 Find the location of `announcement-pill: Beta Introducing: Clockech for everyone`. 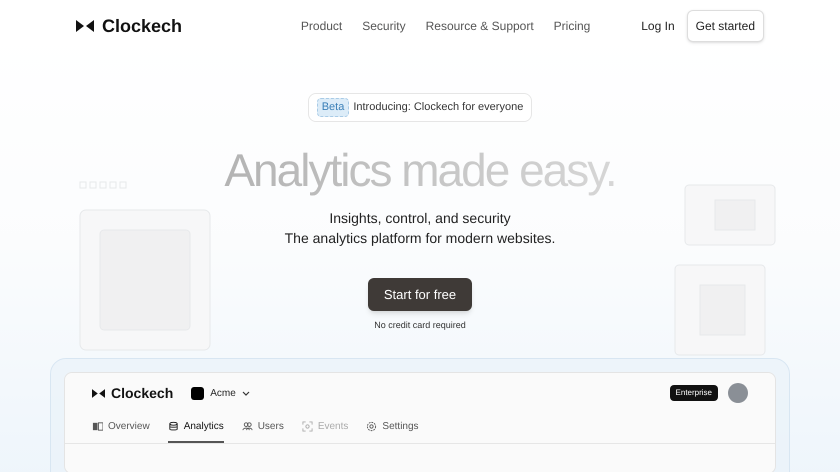

announcement-pill: Beta Introducing: Clockech for everyone is located at coordinates (420, 107).